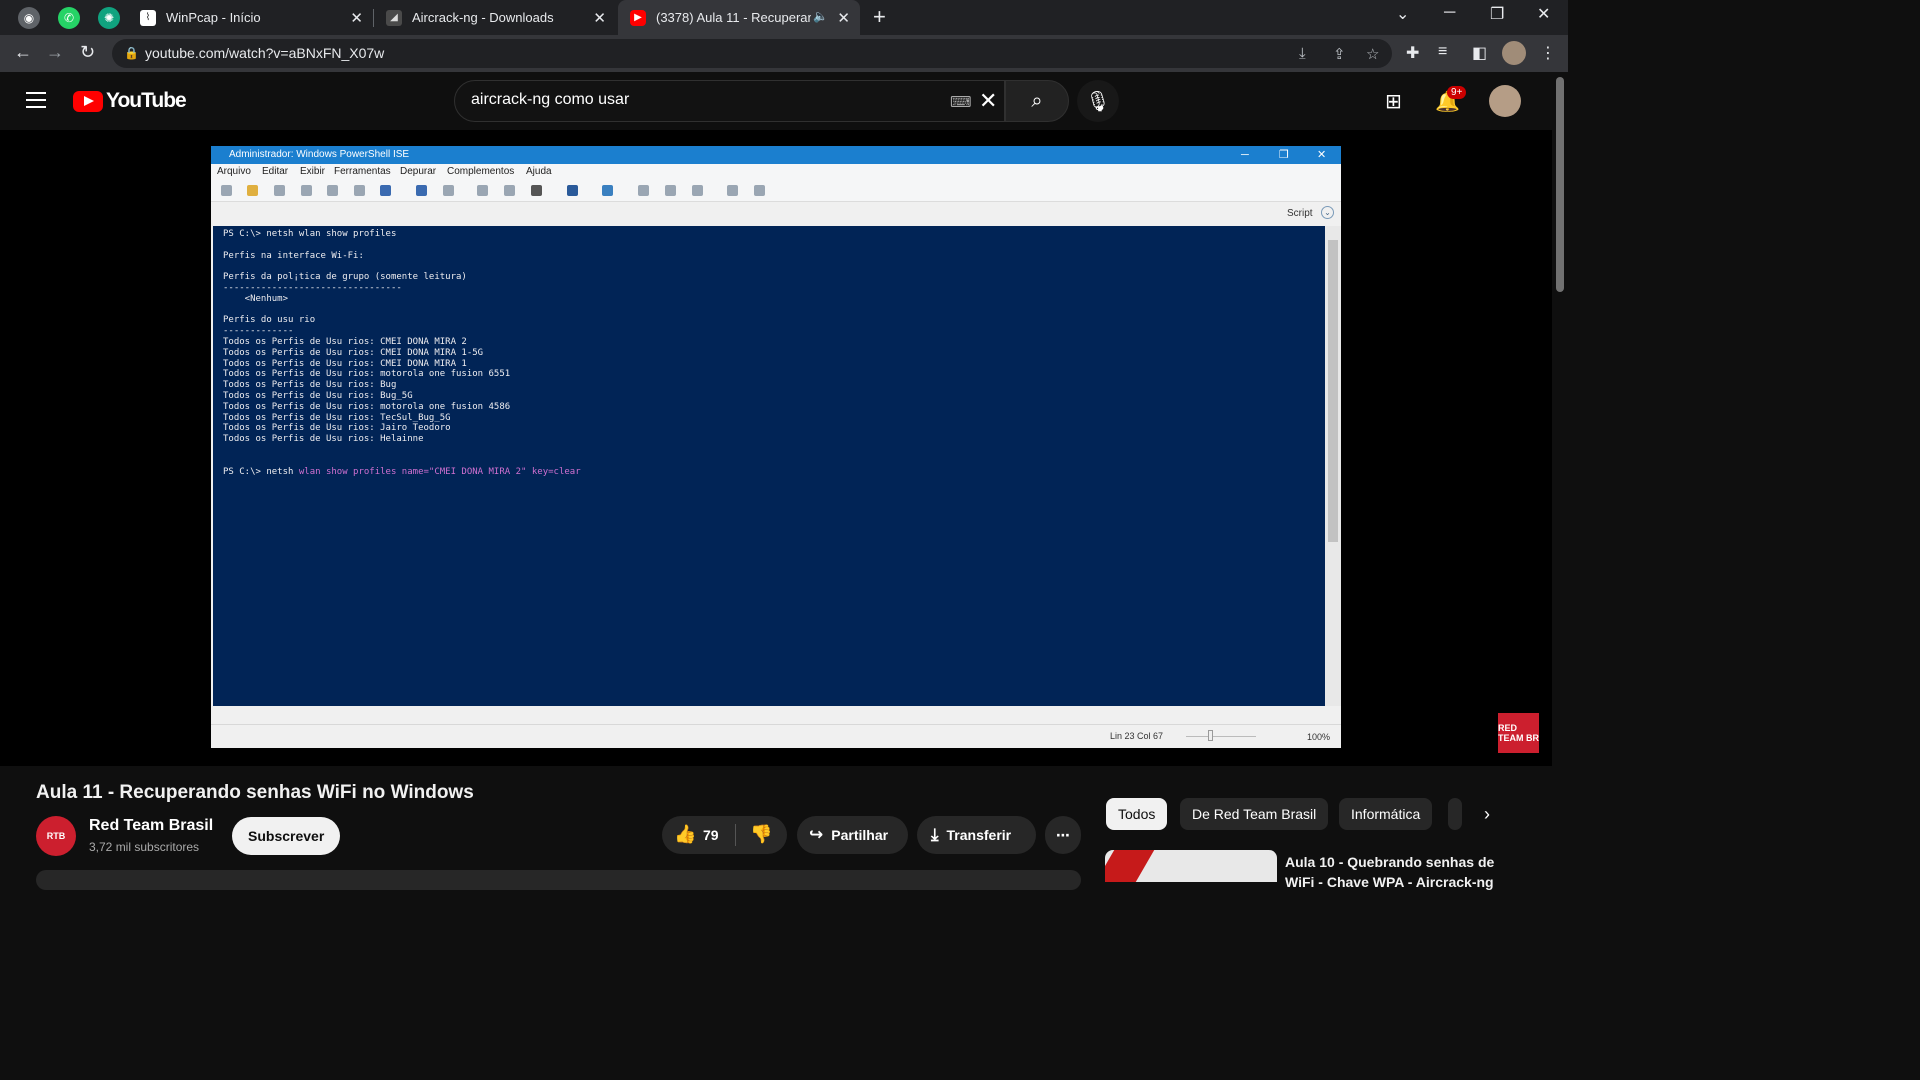 The width and height of the screenshot is (1920, 1080). I want to click on channel-watermark: RED TEAM BR, so click(1518, 733).